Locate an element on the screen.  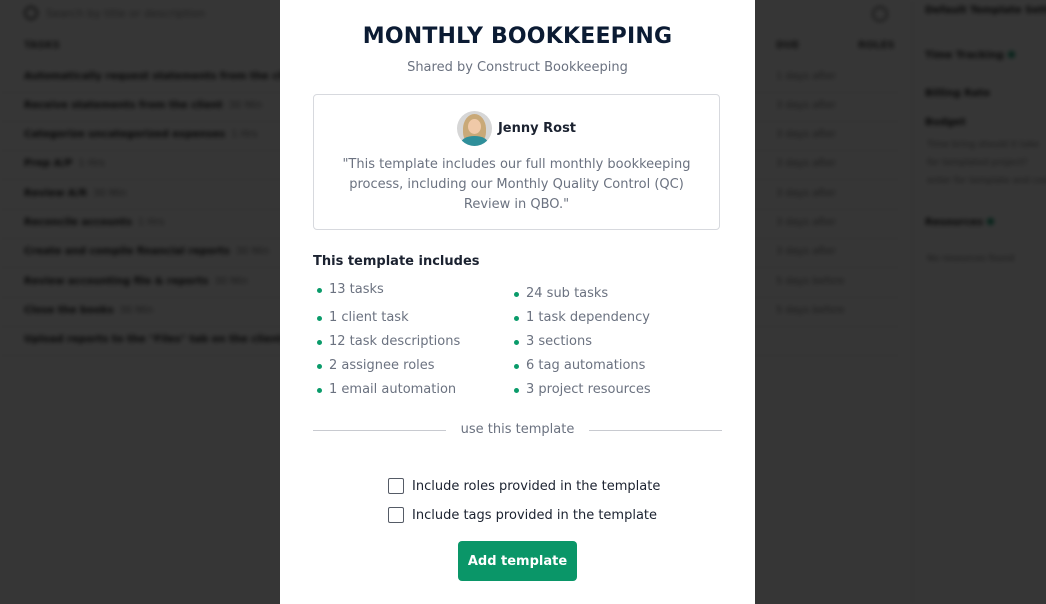
modal-subtitle: Shared by Construct Bookkeeping is located at coordinates (517, 67).